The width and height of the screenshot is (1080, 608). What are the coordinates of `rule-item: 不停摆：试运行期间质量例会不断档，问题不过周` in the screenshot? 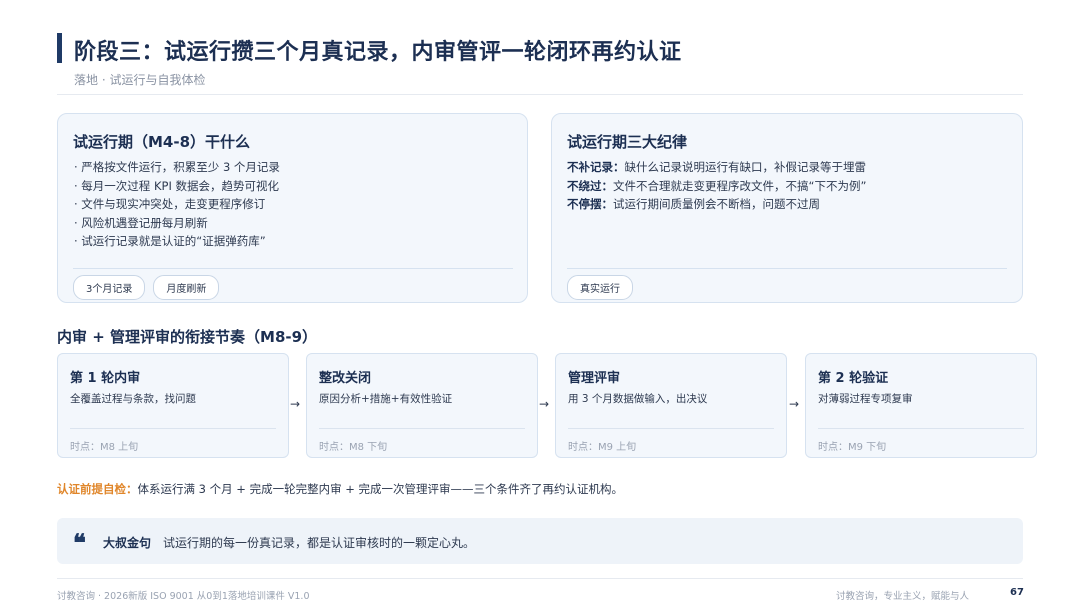 It's located at (716, 204).